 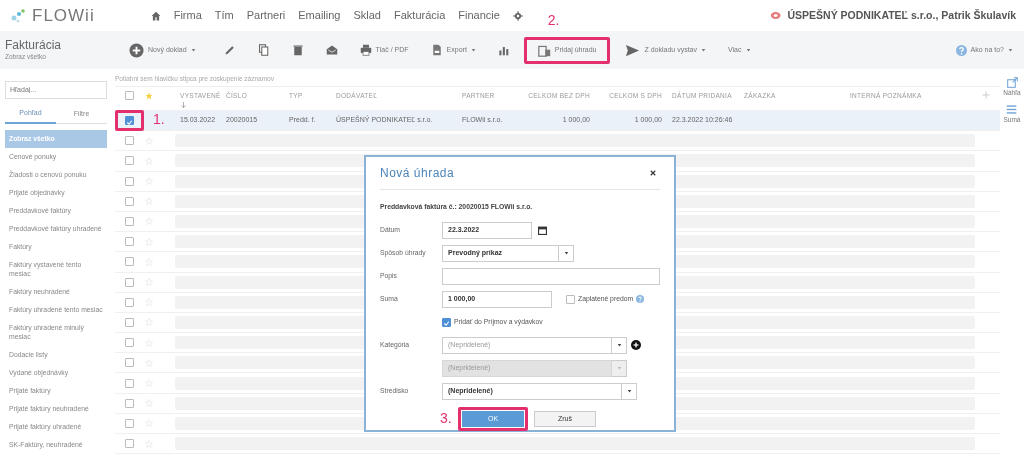 I want to click on copy-icon, so click(x=263, y=50).